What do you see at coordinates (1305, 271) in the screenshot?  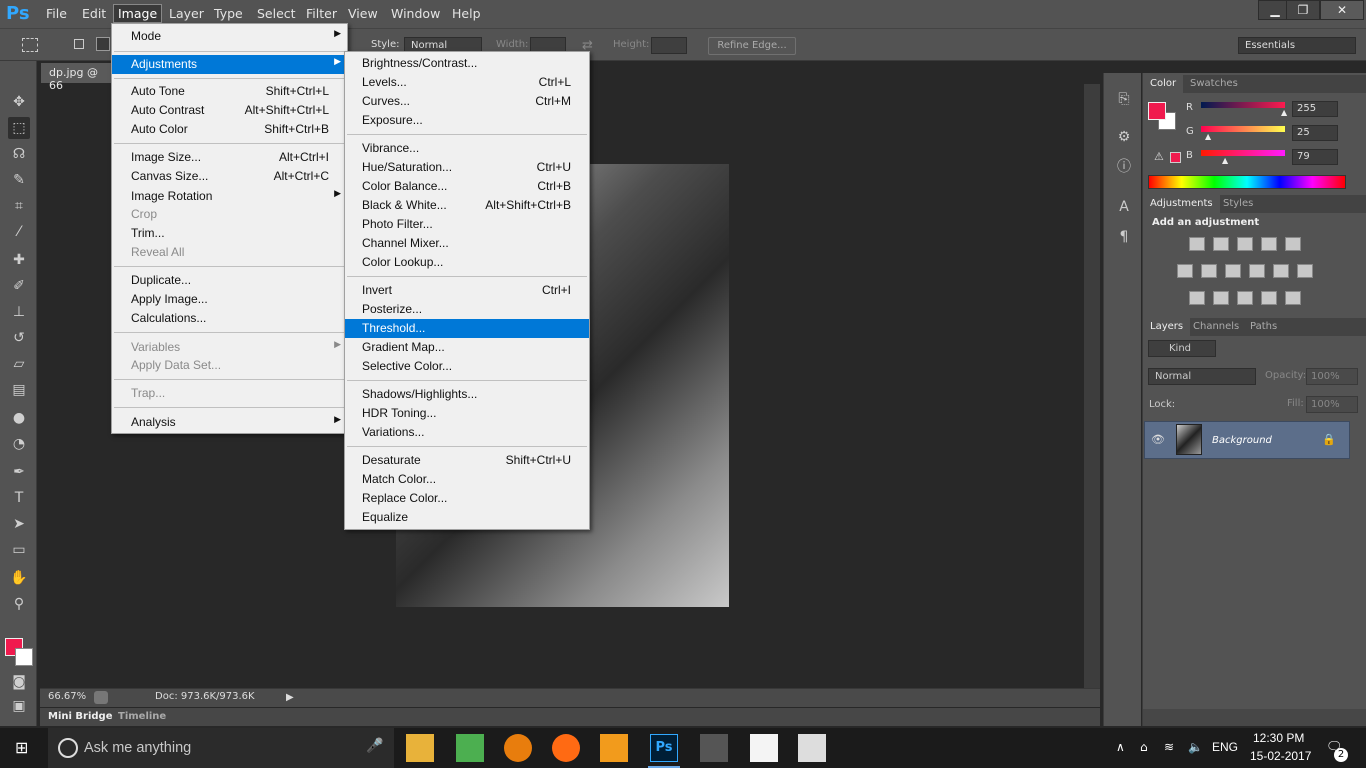 I see `color-lookup-icon` at bounding box center [1305, 271].